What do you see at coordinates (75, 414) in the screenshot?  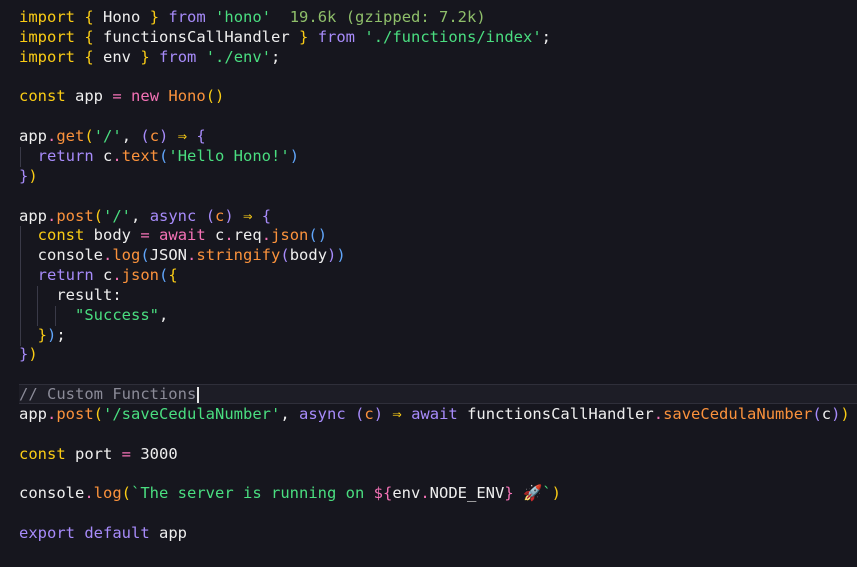 I see `code-token: post` at bounding box center [75, 414].